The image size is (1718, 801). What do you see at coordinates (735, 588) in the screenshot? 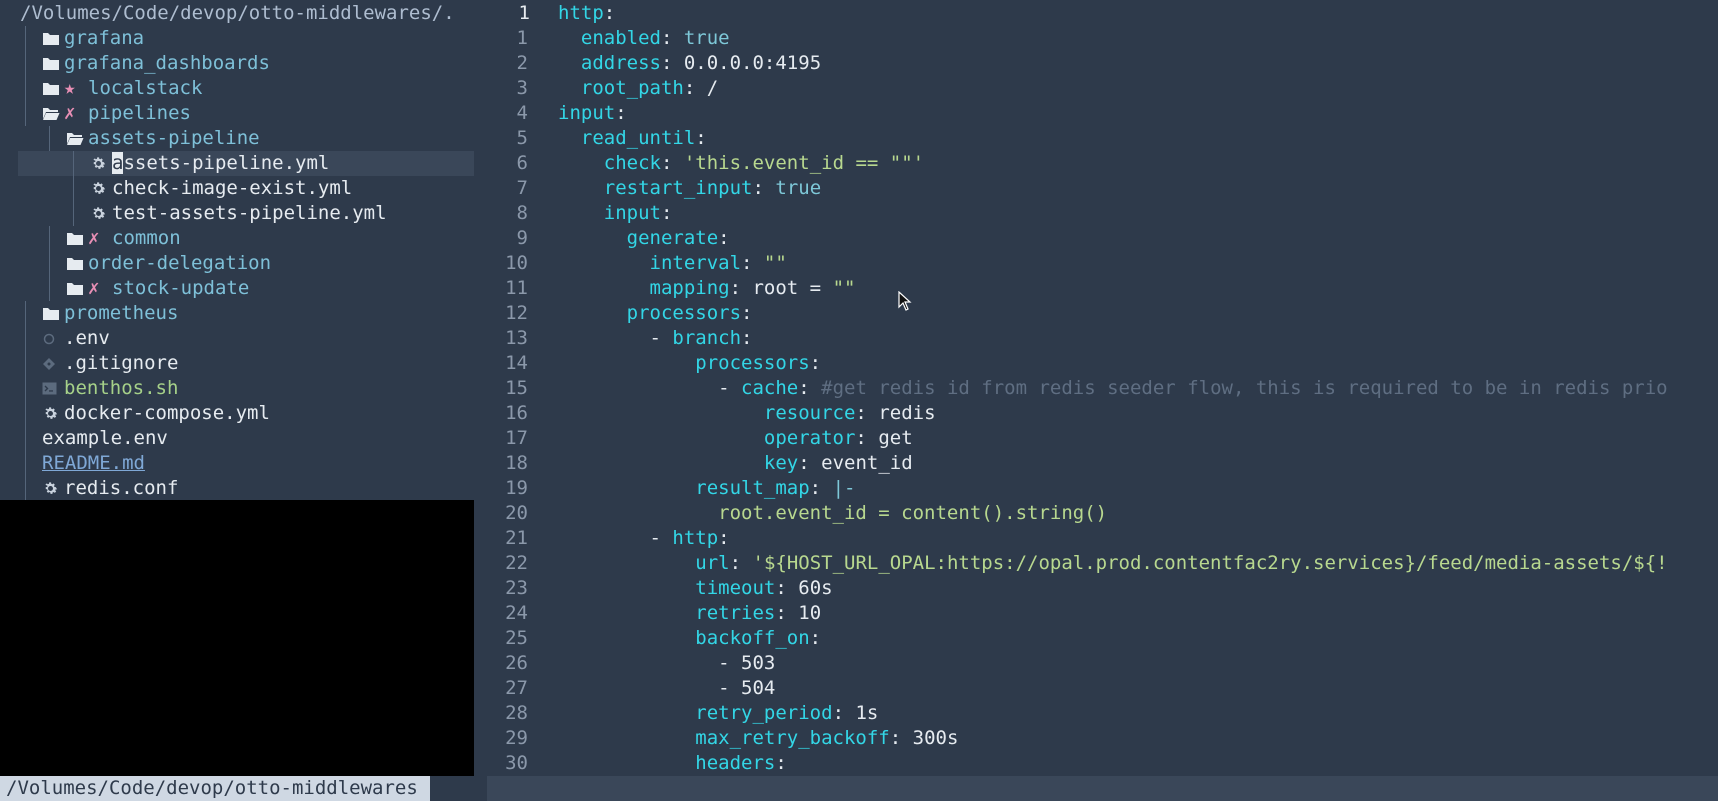
I see `yaml-key: timeout` at bounding box center [735, 588].